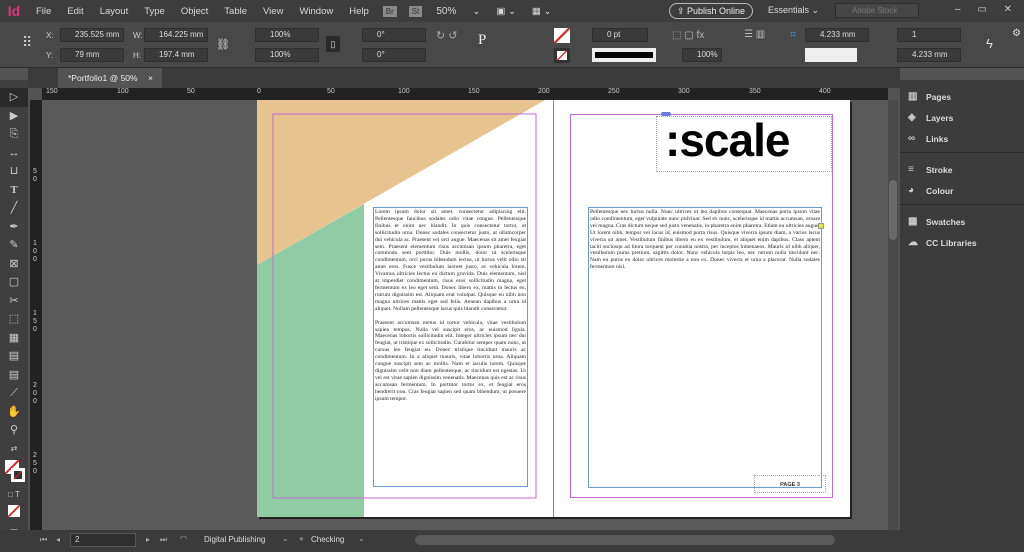  I want to click on menu-edit: Edit, so click(75, 11).